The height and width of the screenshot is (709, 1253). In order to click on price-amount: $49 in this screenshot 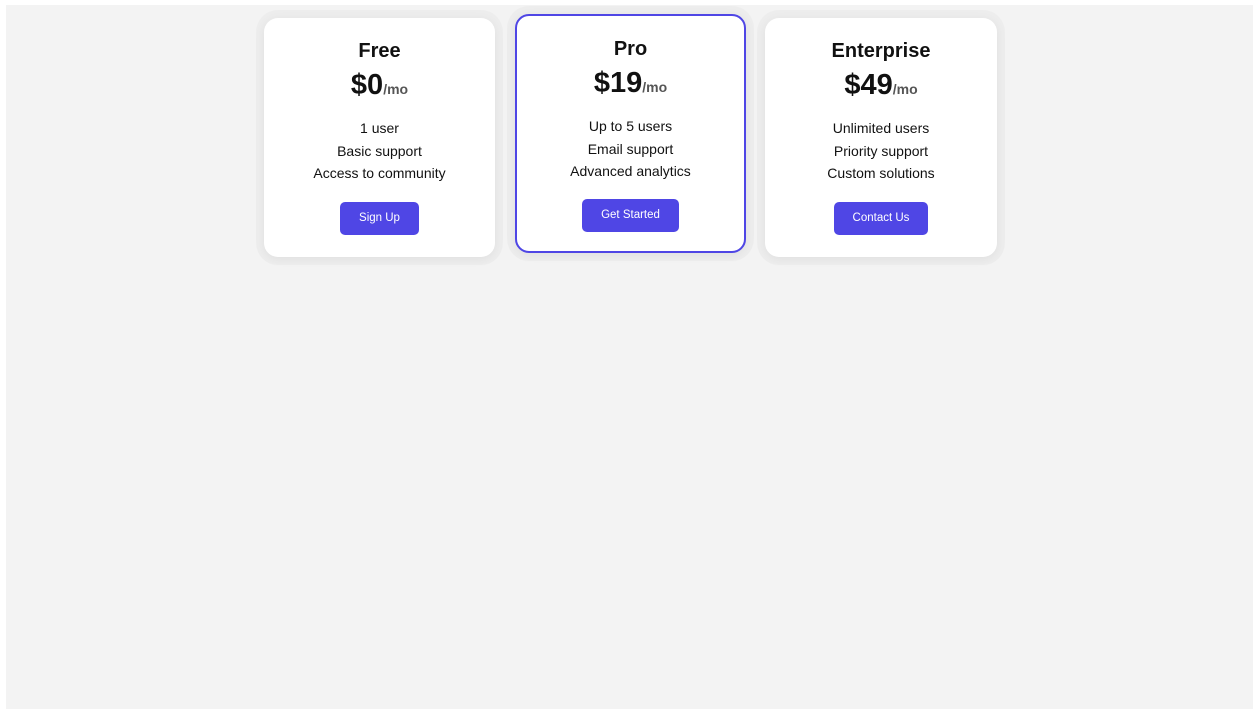, I will do `click(868, 85)`.